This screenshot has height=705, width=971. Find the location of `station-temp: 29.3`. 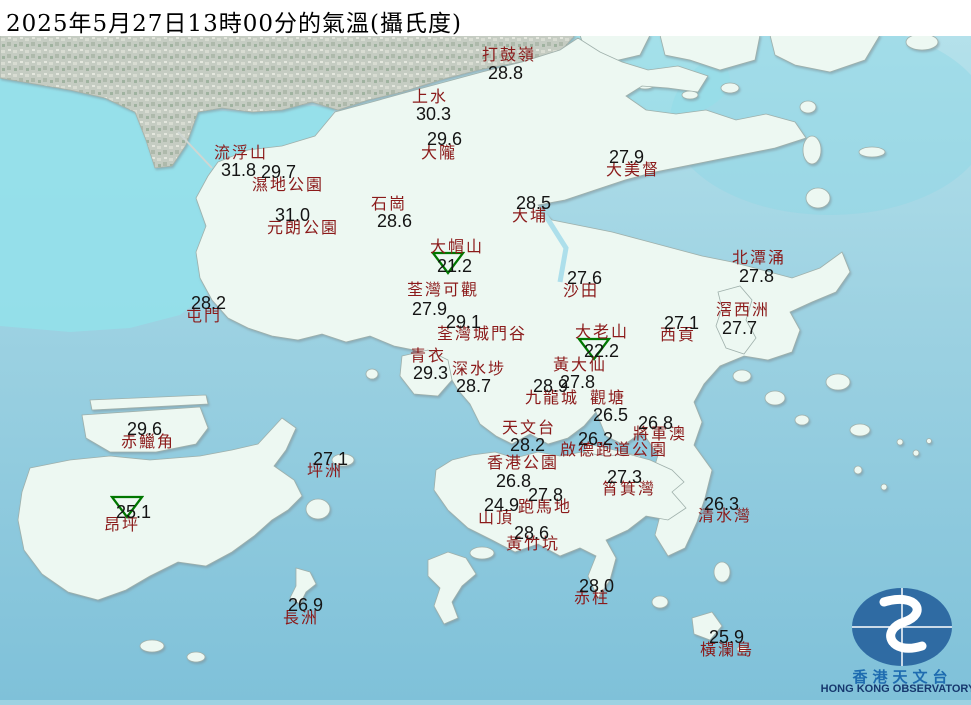

station-temp: 29.3 is located at coordinates (431, 373).